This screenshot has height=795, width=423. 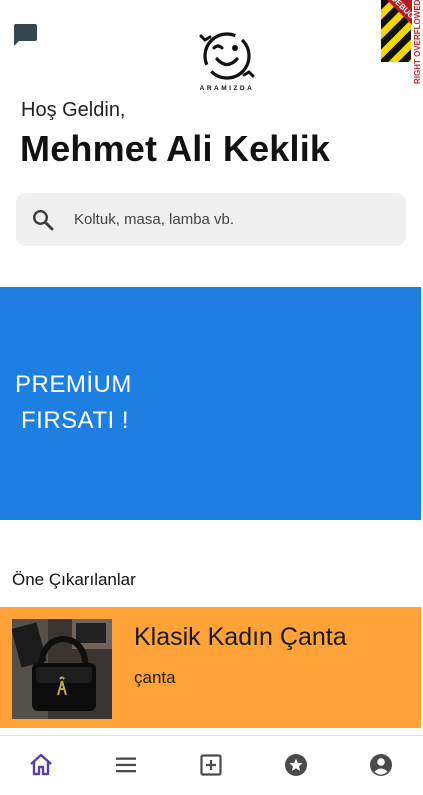 I want to click on debug-side-text: RIGHT OVERFLOWED BY, so click(x=417, y=42).